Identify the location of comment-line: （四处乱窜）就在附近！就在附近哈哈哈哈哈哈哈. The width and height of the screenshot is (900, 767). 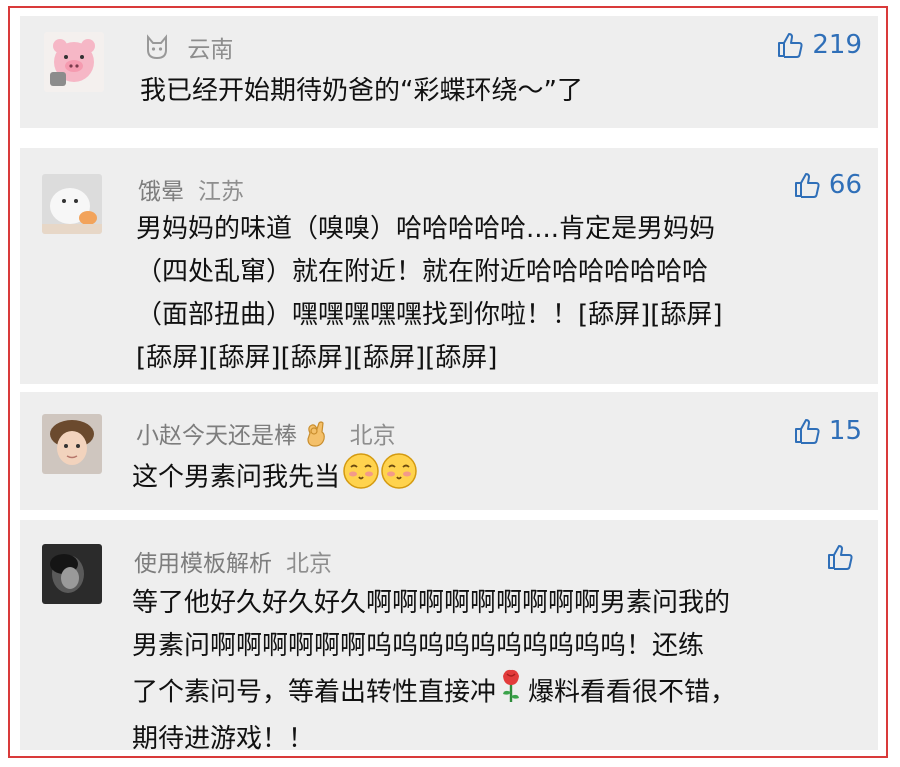
(422, 272).